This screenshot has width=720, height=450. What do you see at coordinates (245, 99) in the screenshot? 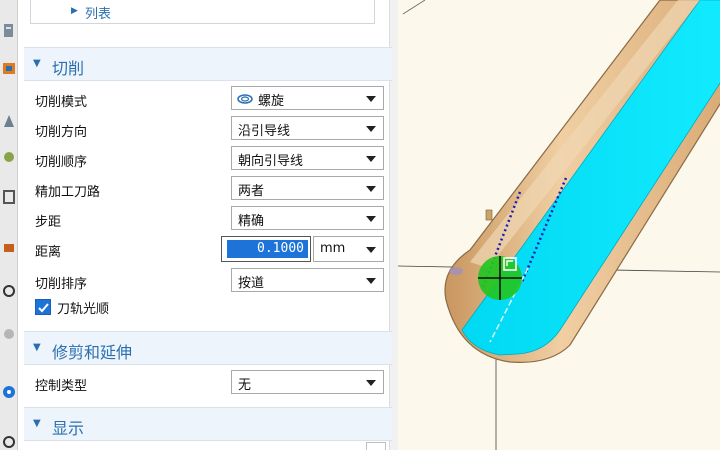
I see `spiral-icon` at bounding box center [245, 99].